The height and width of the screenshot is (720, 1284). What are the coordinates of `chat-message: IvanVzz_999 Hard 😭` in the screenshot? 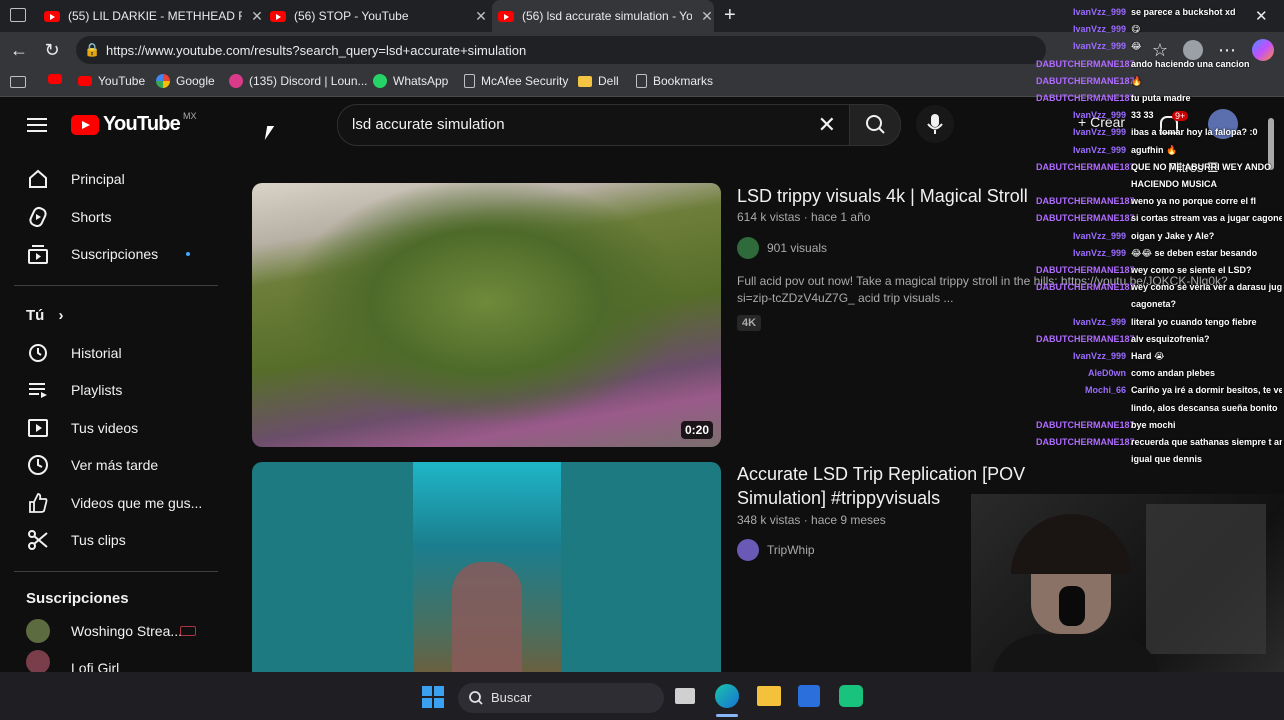 It's located at (1159, 356).